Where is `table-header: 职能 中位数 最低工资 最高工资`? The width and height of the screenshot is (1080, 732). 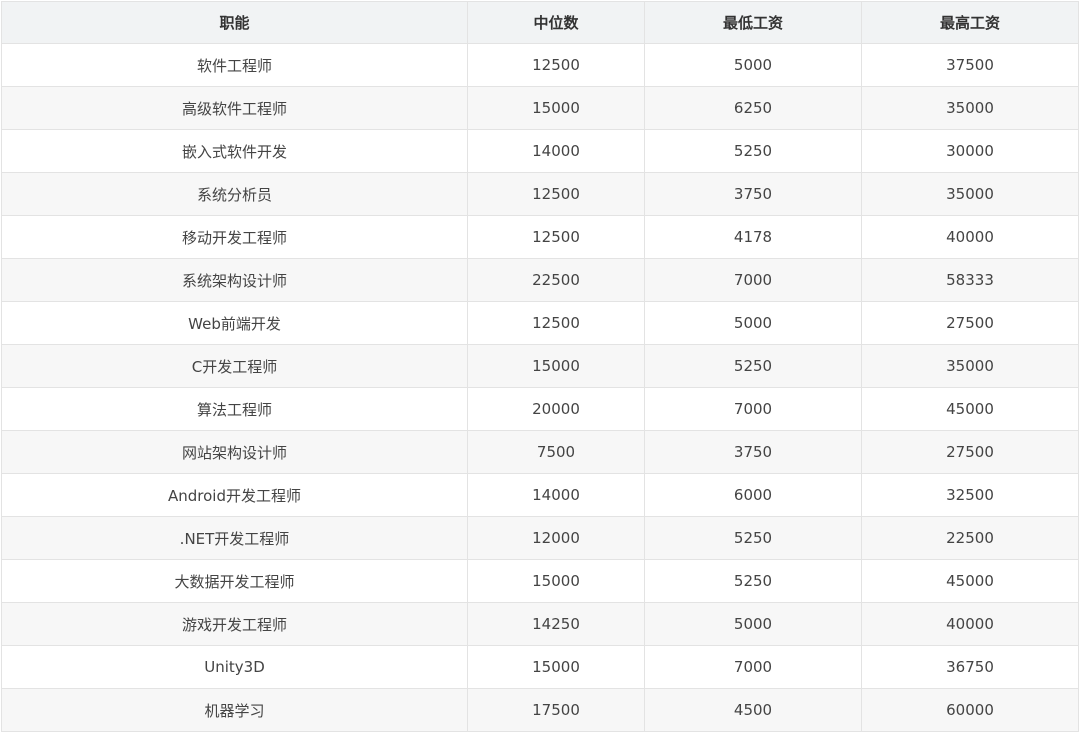 table-header: 职能 中位数 最低工资 最高工资 is located at coordinates (540, 22).